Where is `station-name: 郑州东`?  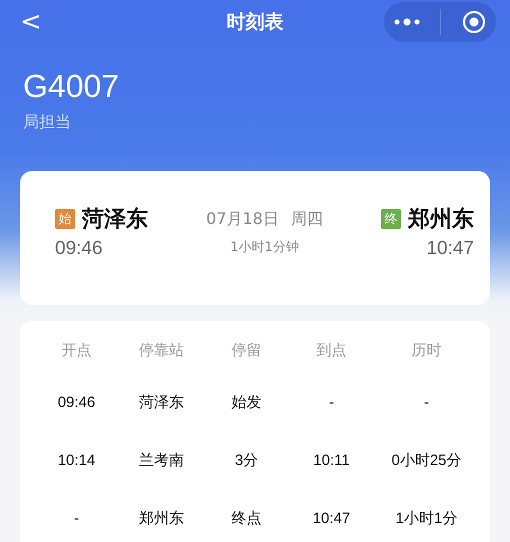
station-name: 郑州东 is located at coordinates (441, 220).